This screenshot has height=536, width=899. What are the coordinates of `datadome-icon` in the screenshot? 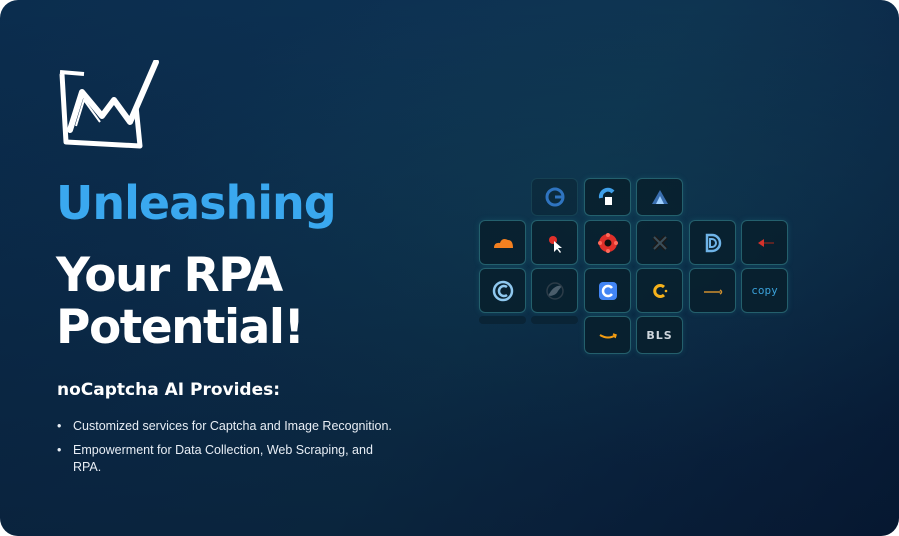 It's located at (713, 242).